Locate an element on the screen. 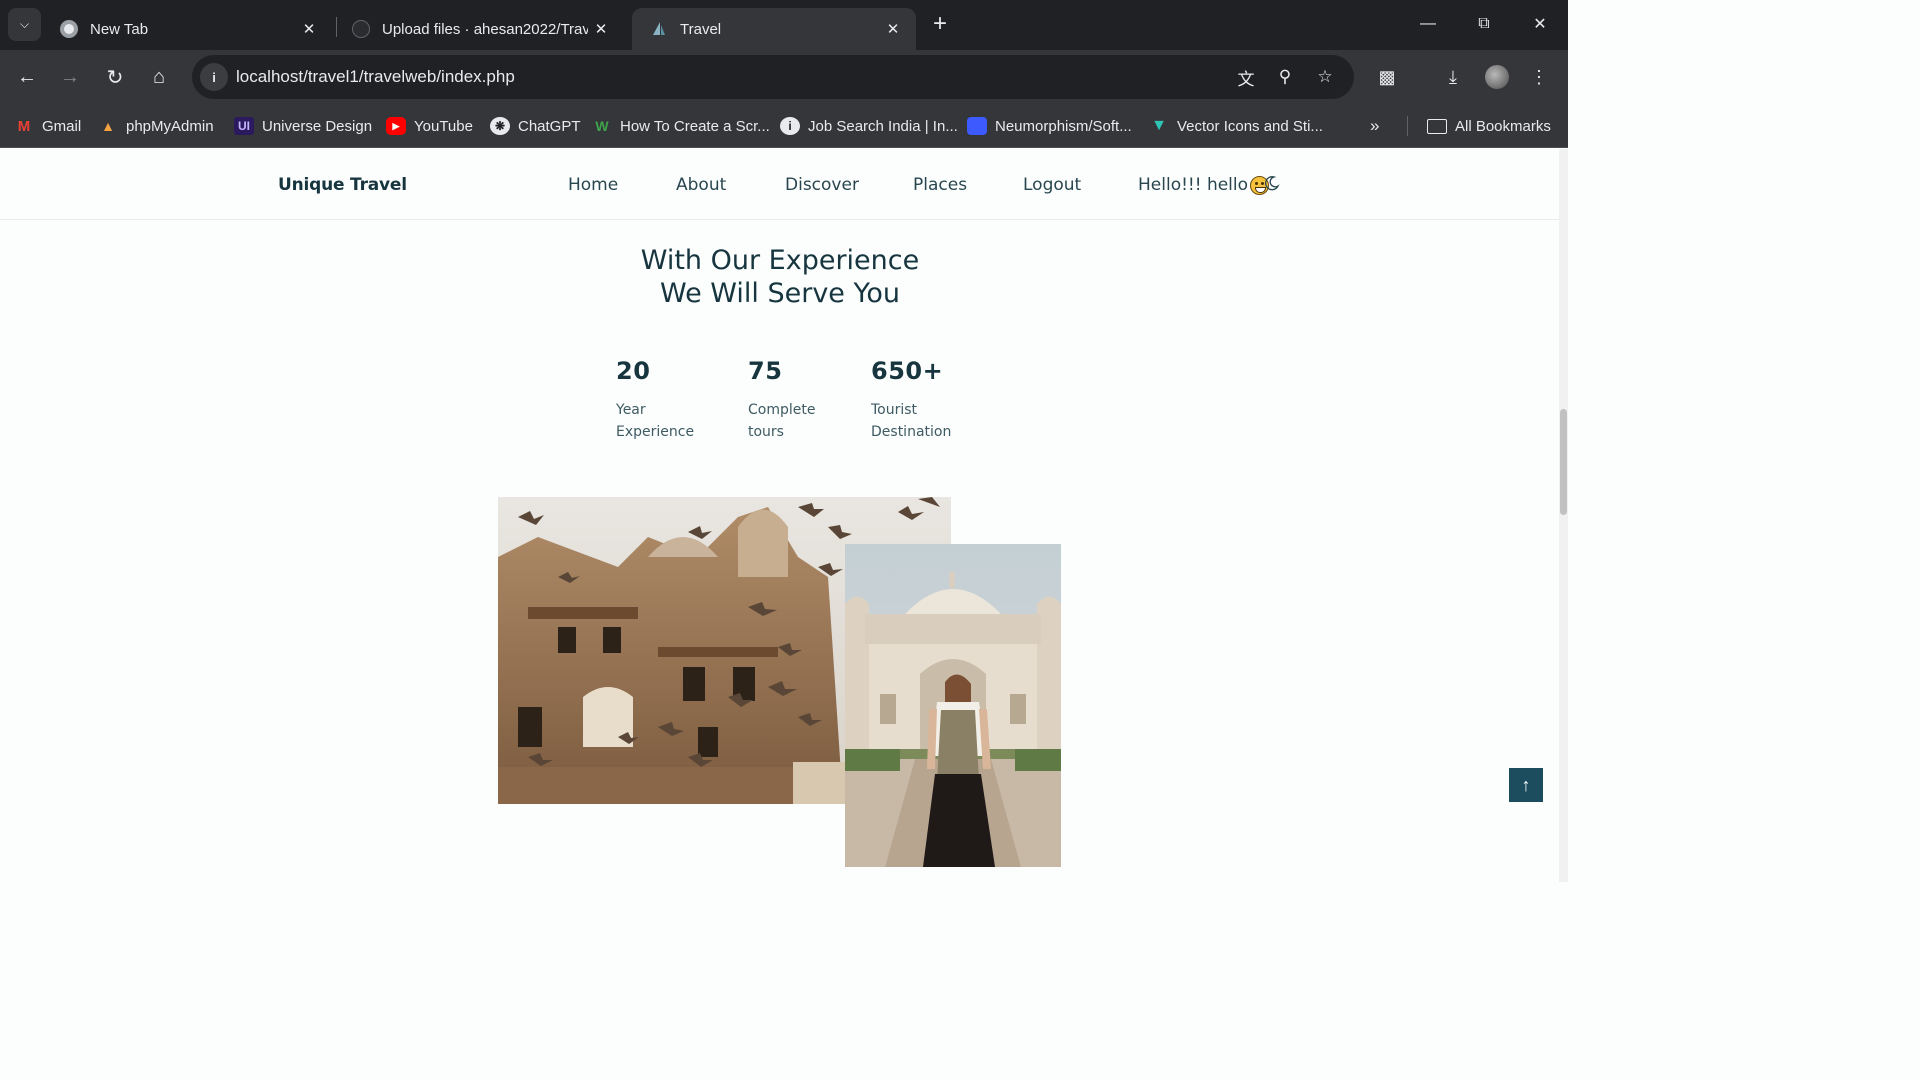  bookmark-chatgpt: ❋ ChatGPT is located at coordinates (535, 126).